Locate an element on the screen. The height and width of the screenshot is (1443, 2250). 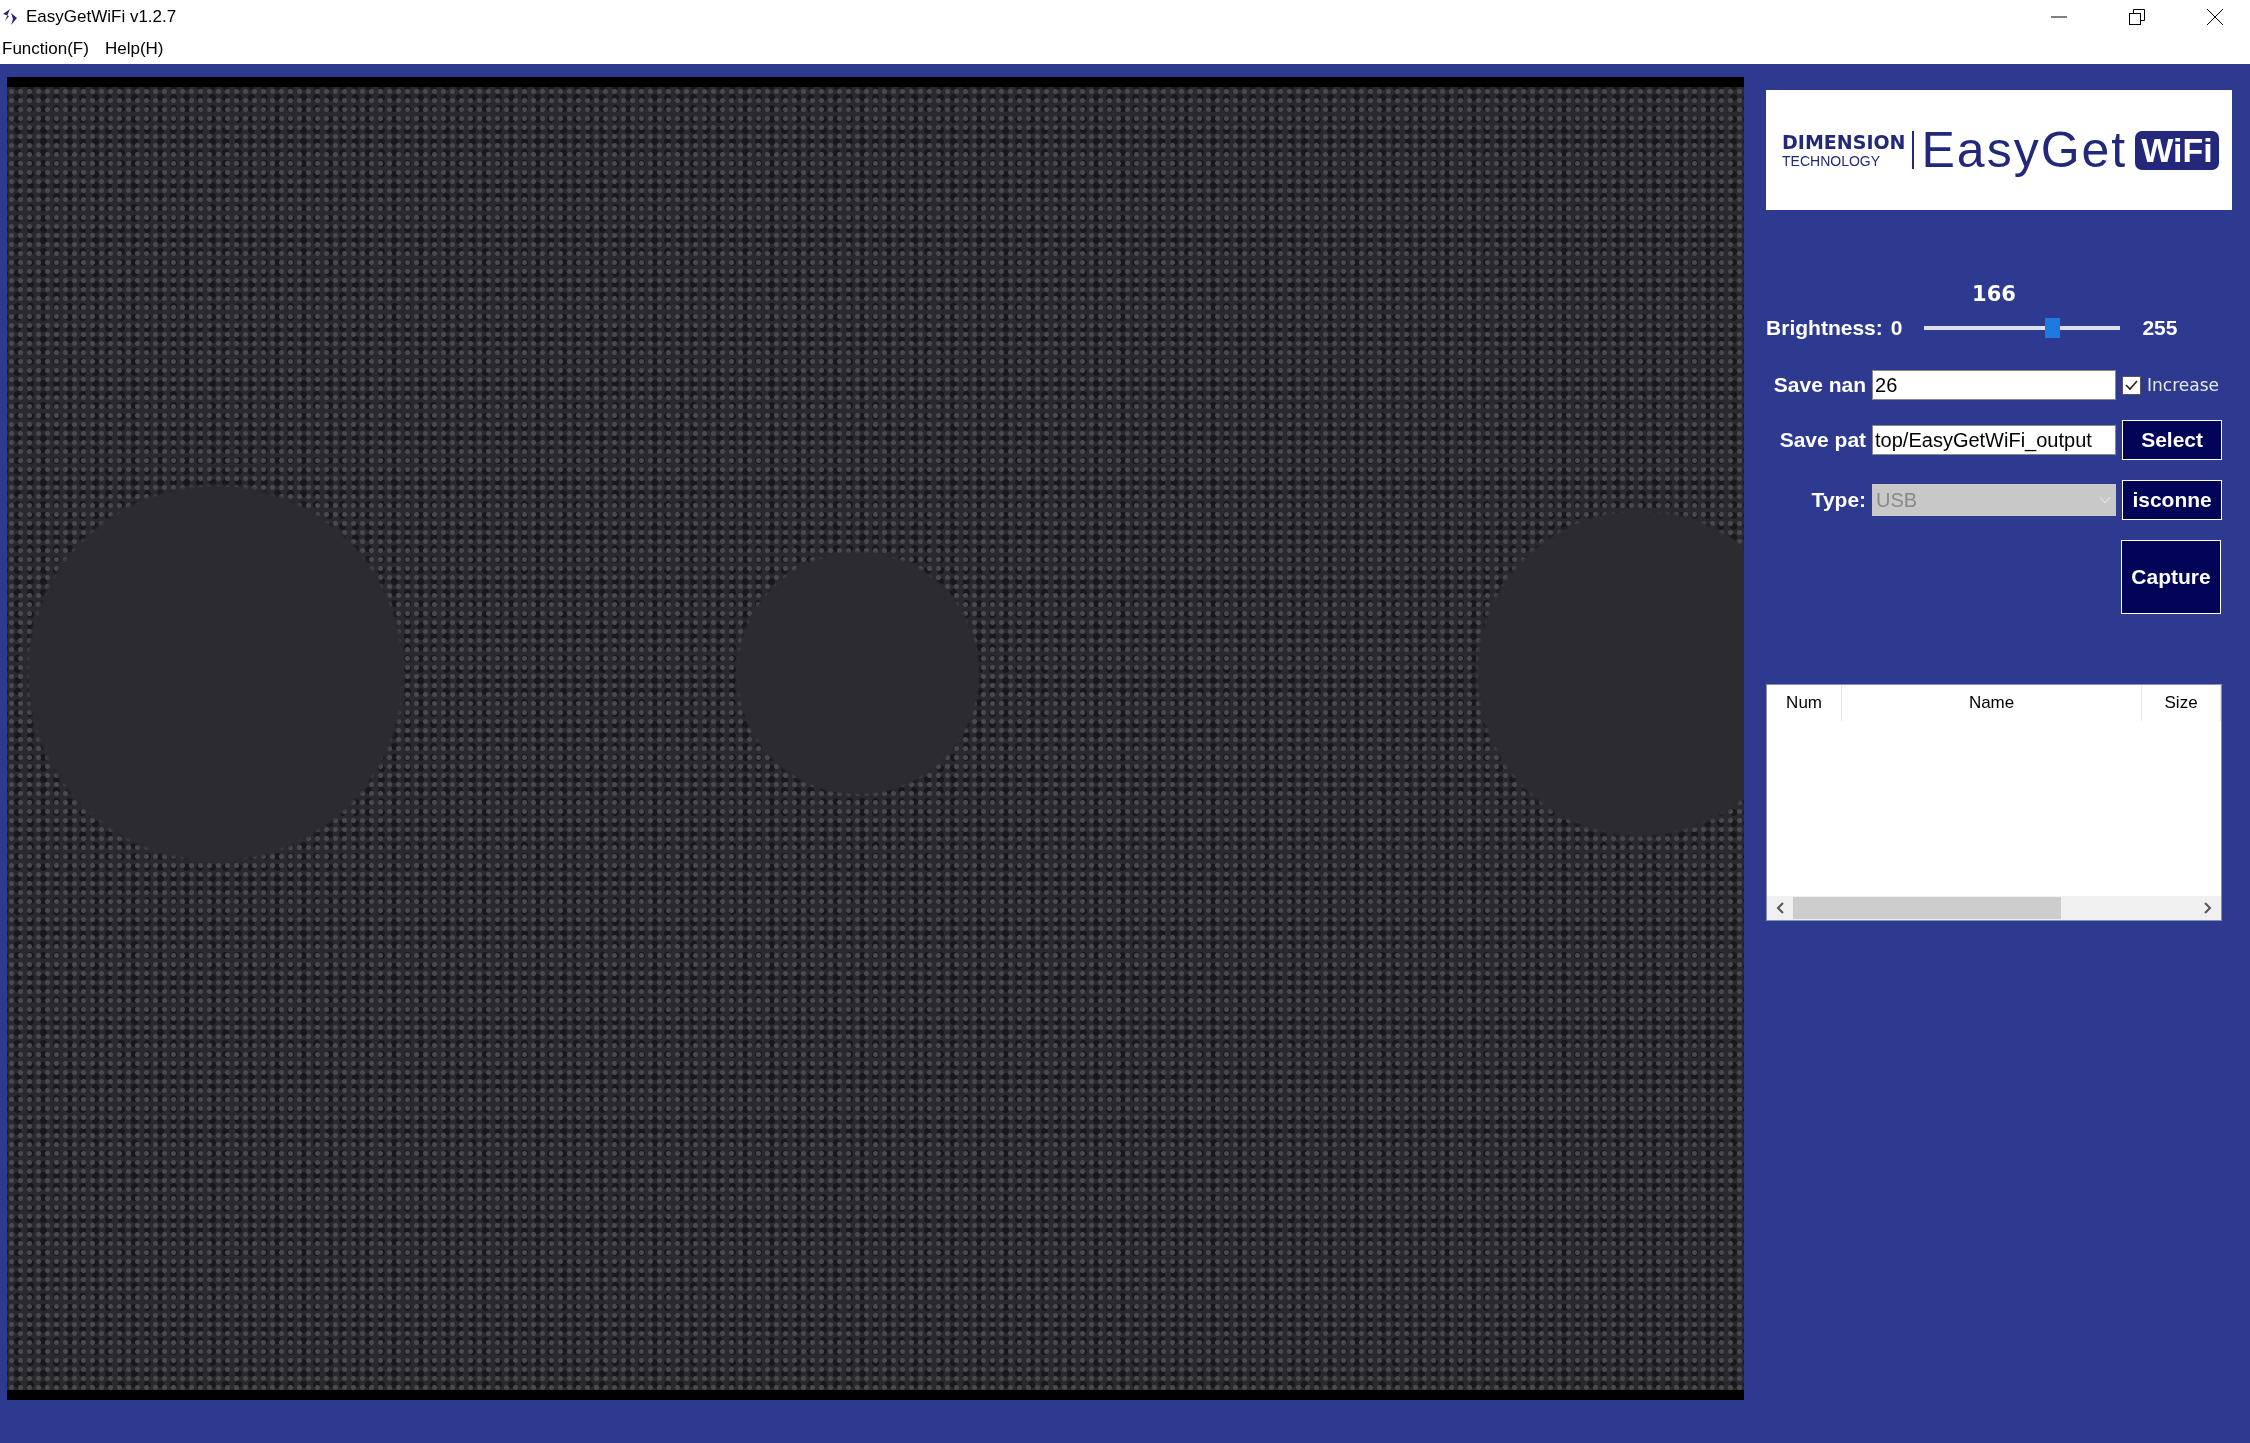
minimize-icon is located at coordinates (2059, 17).